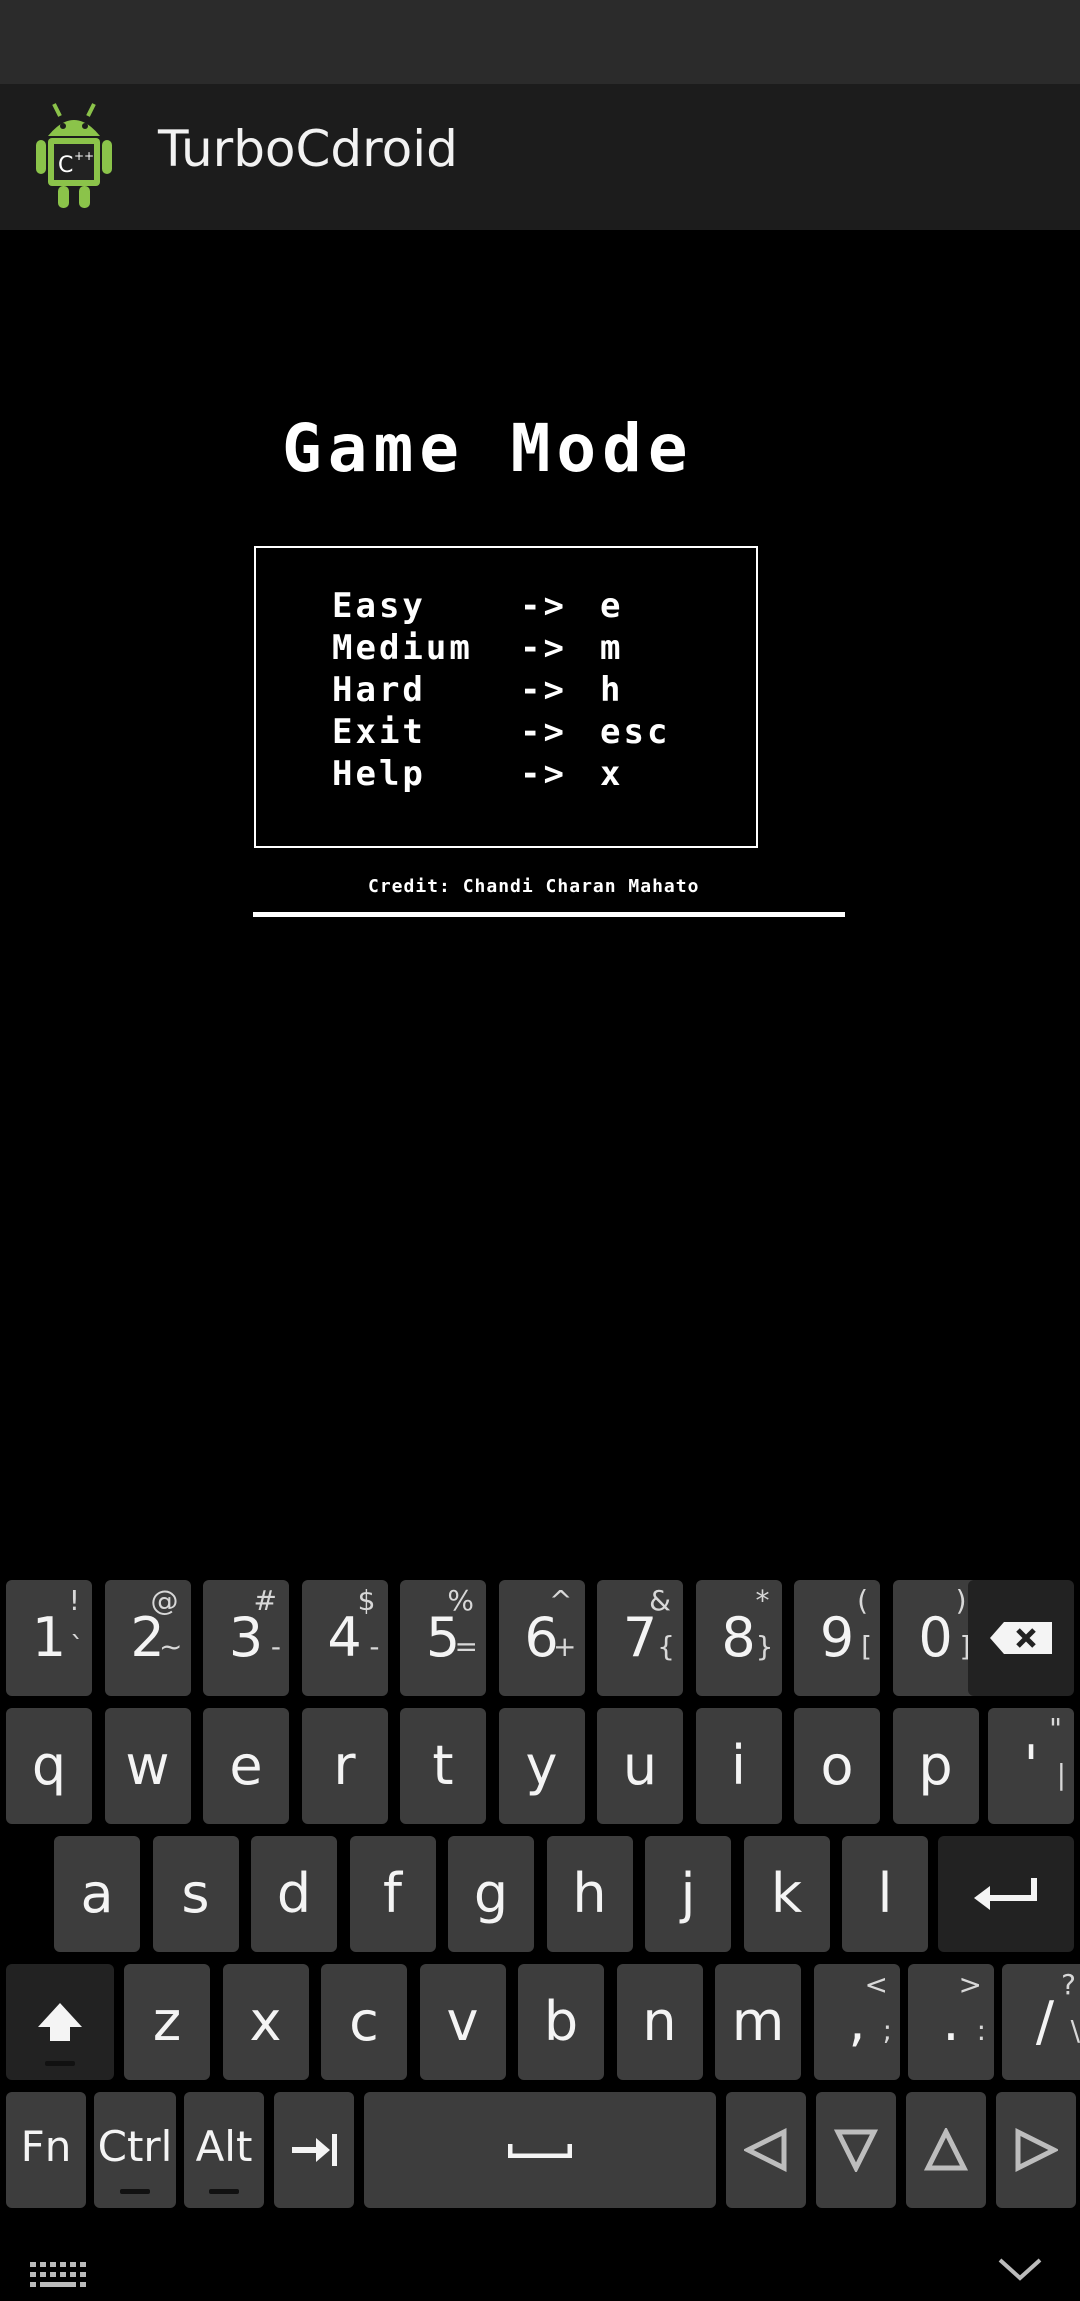 The width and height of the screenshot is (1080, 2301). What do you see at coordinates (660, 1600) in the screenshot?
I see `key-sublabel: &` at bounding box center [660, 1600].